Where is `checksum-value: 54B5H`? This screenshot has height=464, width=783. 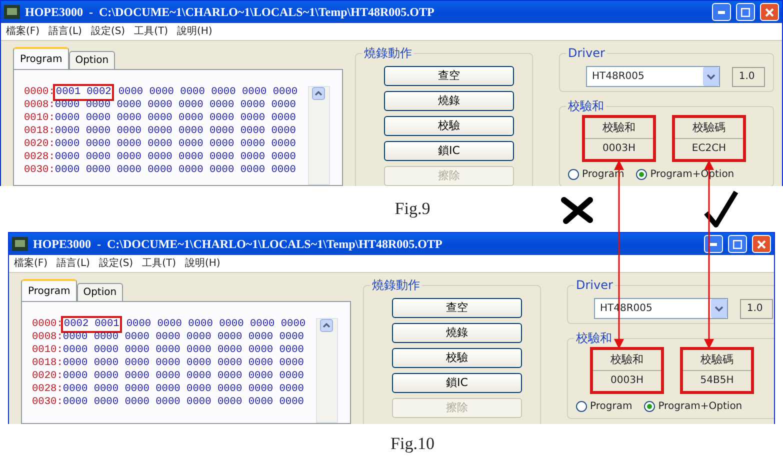
checksum-value: 54B5H is located at coordinates (717, 381).